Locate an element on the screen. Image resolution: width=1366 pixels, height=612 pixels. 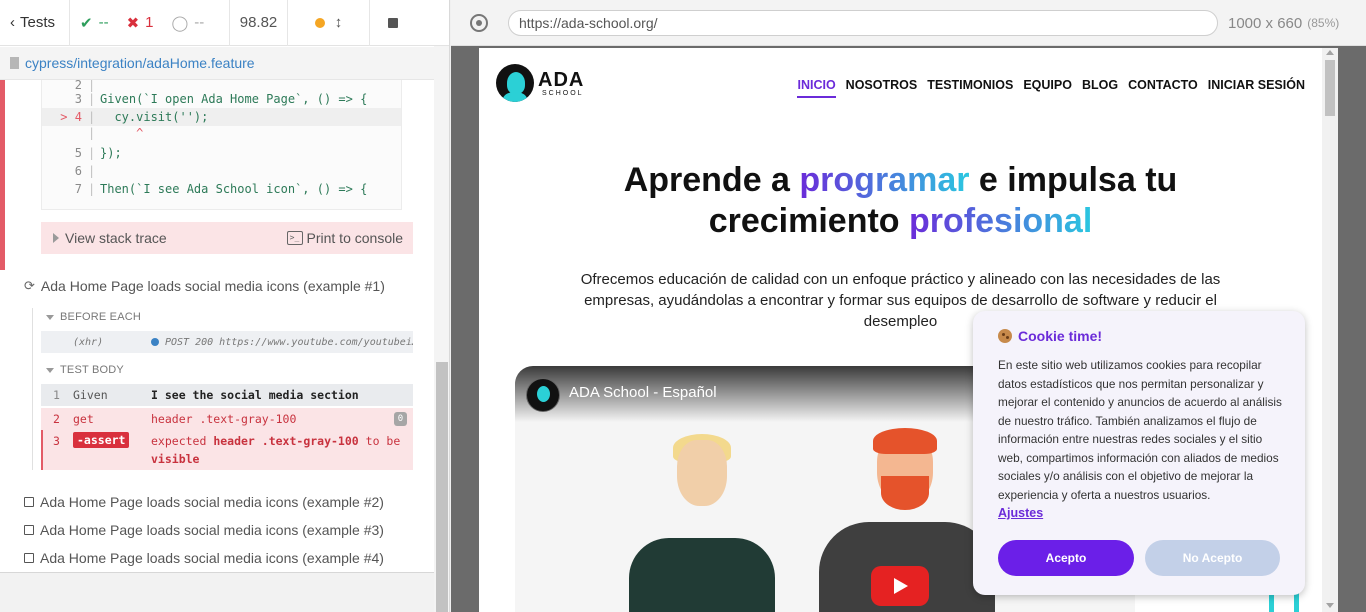
terminal-icon: >_ is located at coordinates (294, 238).